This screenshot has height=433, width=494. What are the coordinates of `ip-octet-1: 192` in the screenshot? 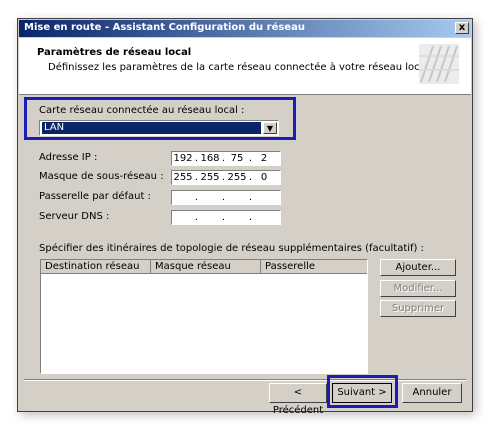 It's located at (183, 158).